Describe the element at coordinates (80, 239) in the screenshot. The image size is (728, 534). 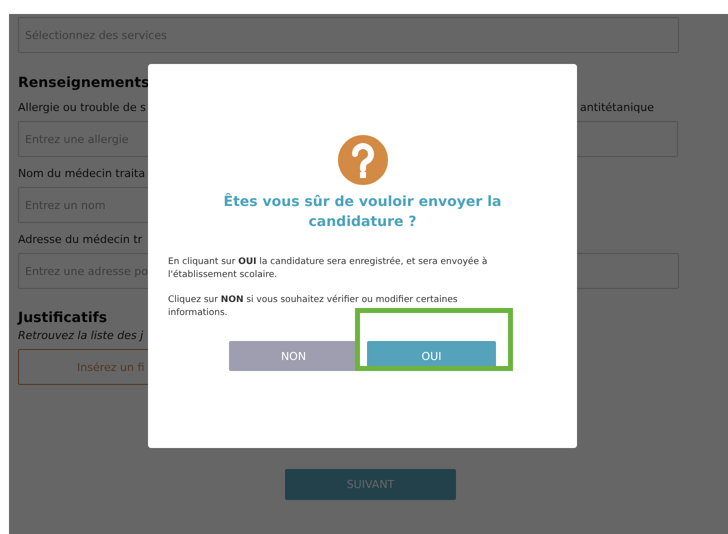
I see `field-label: Adresse du médecin tr` at that location.